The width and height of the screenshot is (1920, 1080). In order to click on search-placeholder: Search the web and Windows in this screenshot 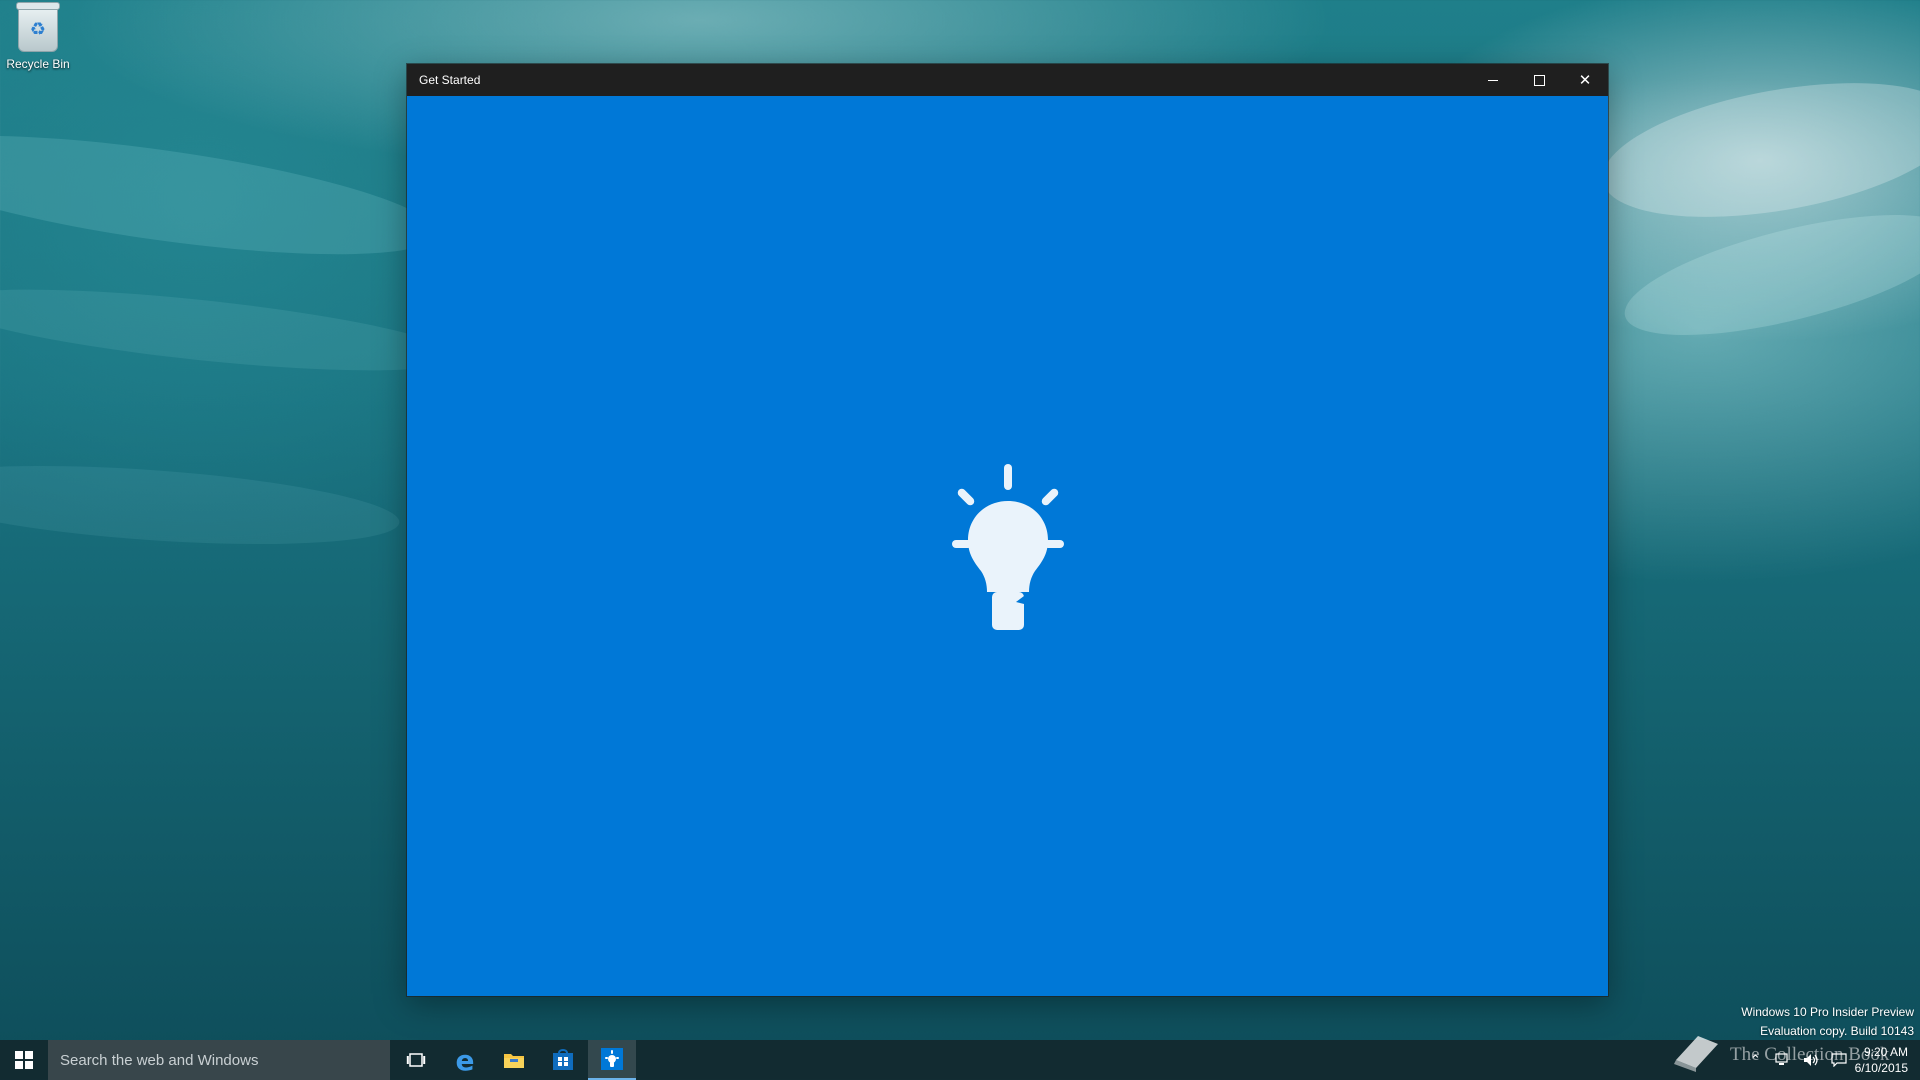, I will do `click(159, 1060)`.